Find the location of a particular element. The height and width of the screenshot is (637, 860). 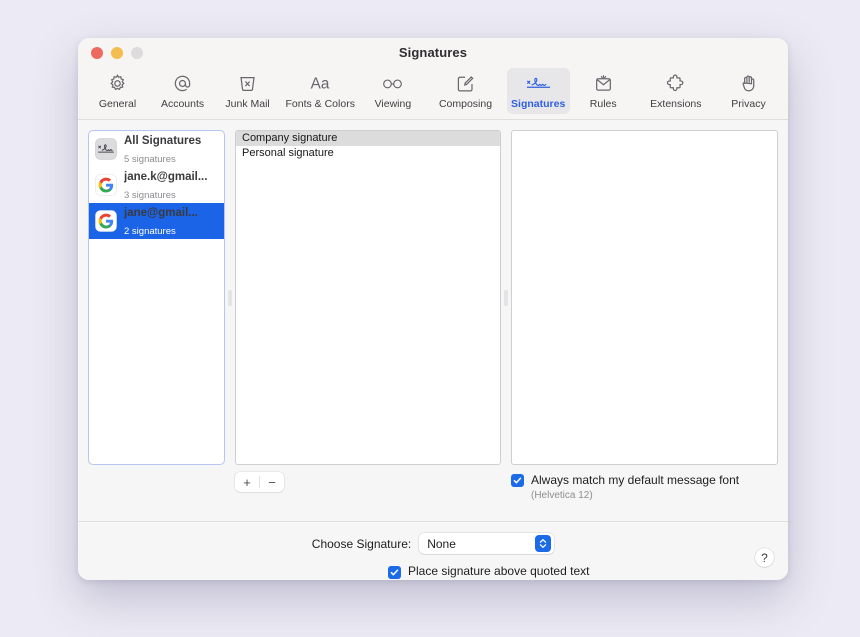

sidebar-list-splitter is located at coordinates (230, 297).